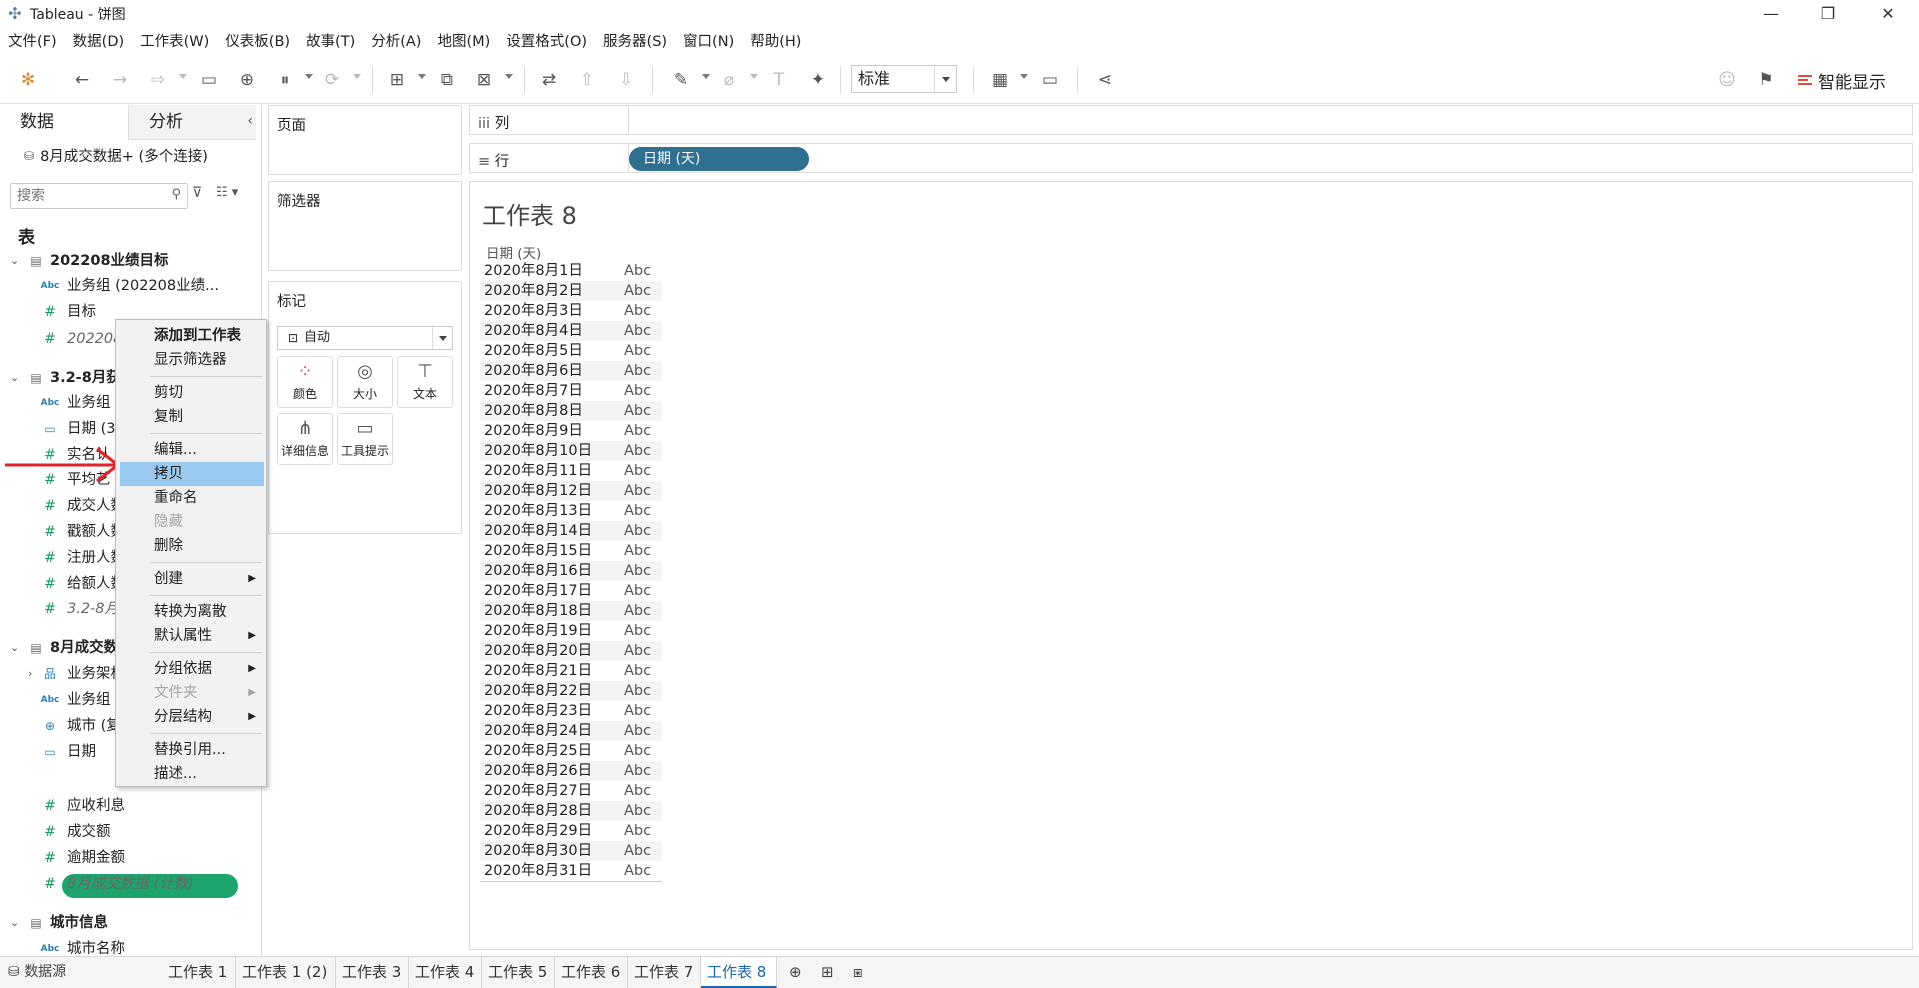 Image resolution: width=1919 pixels, height=988 pixels. I want to click on ask-data-icon: ☺, so click(1727, 80).